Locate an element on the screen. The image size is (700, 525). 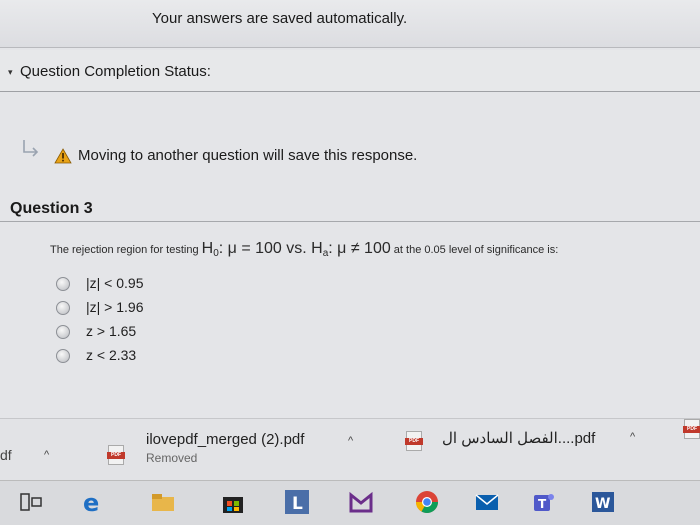
taskbar: e L T W is located at coordinates (350, 502).